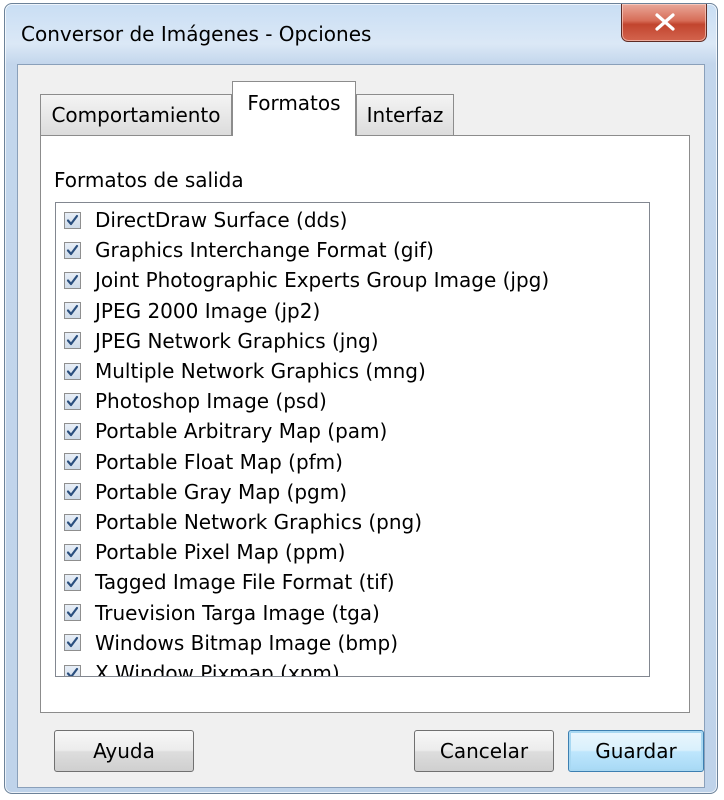 The width and height of the screenshot is (724, 800). I want to click on cancel-button: Cancelar, so click(484, 751).